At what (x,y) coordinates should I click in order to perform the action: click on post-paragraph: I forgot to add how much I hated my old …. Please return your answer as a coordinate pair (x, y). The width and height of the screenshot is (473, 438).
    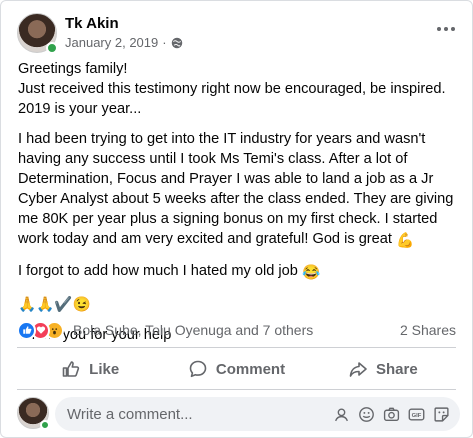
    Looking at the image, I should click on (240, 272).